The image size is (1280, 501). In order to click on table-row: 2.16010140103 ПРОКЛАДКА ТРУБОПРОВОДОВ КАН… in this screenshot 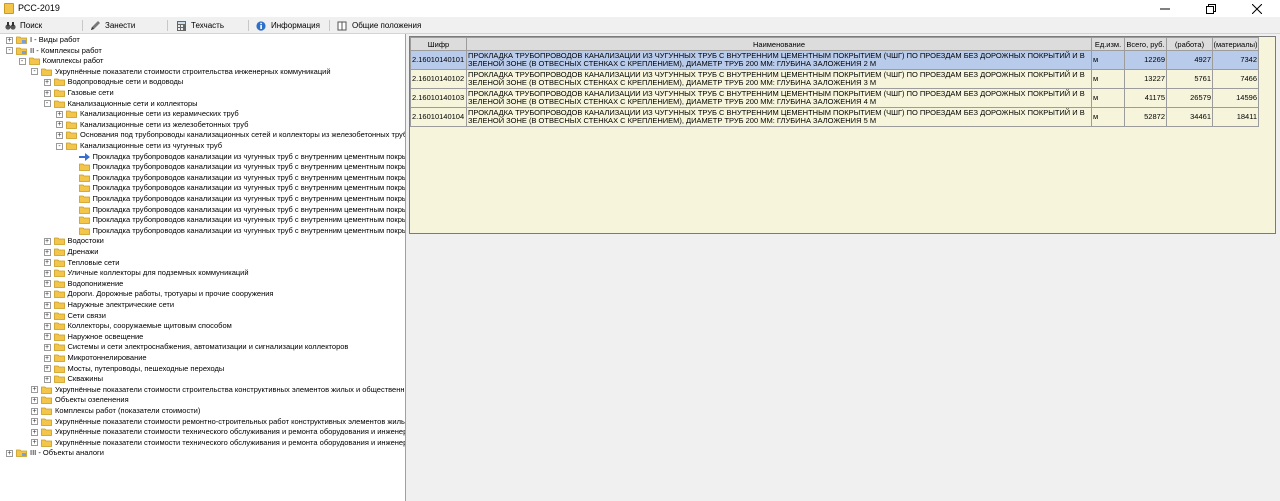, I will do `click(834, 98)`.